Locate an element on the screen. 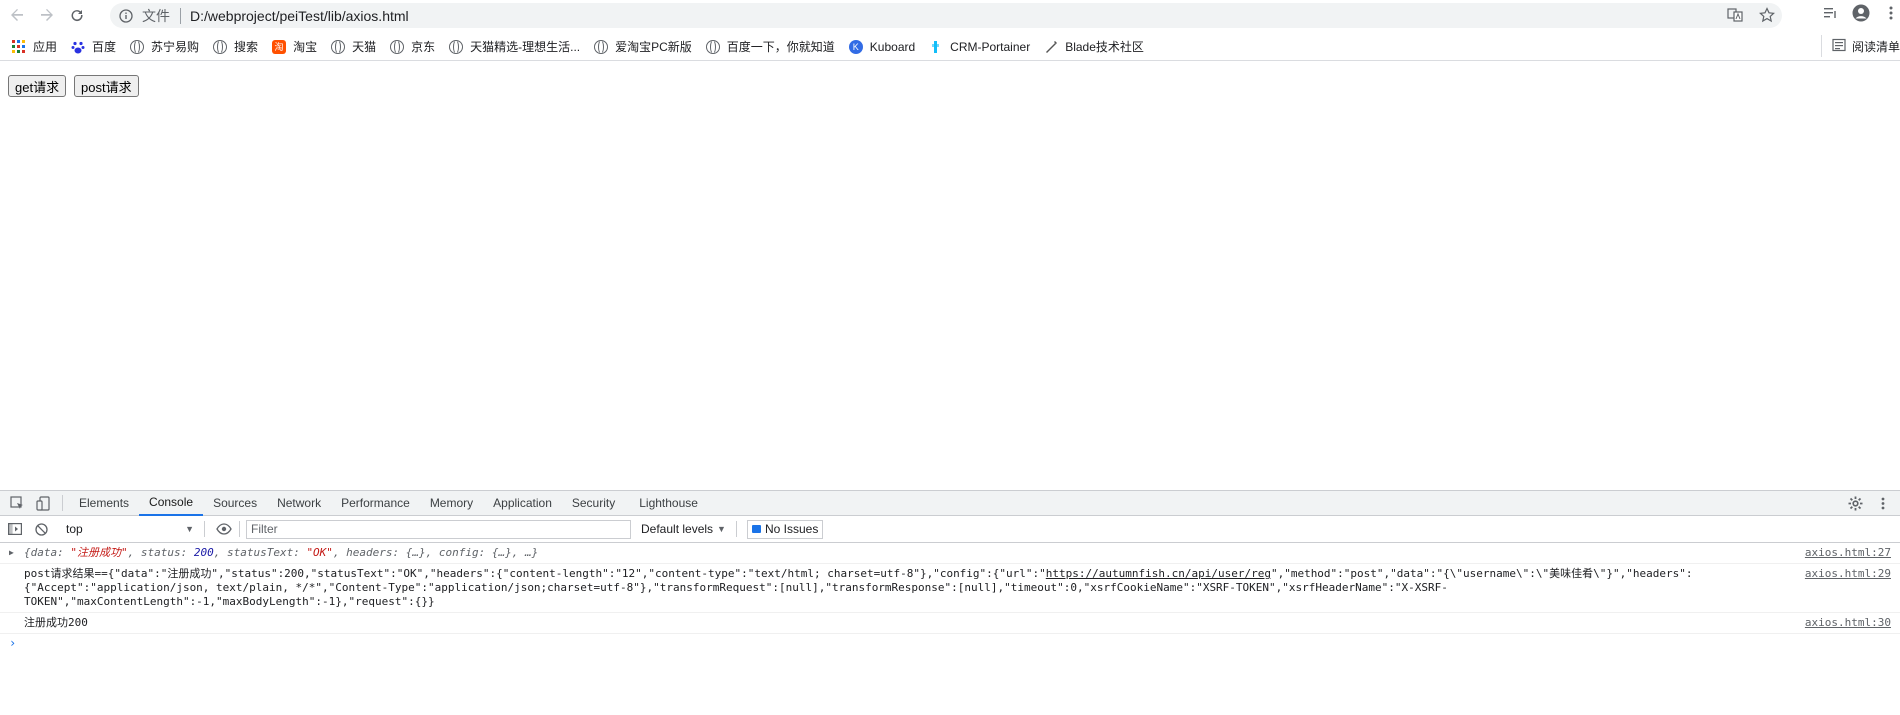 This screenshot has width=1900, height=715. bookmark-label: 苏宁易购 is located at coordinates (175, 47).